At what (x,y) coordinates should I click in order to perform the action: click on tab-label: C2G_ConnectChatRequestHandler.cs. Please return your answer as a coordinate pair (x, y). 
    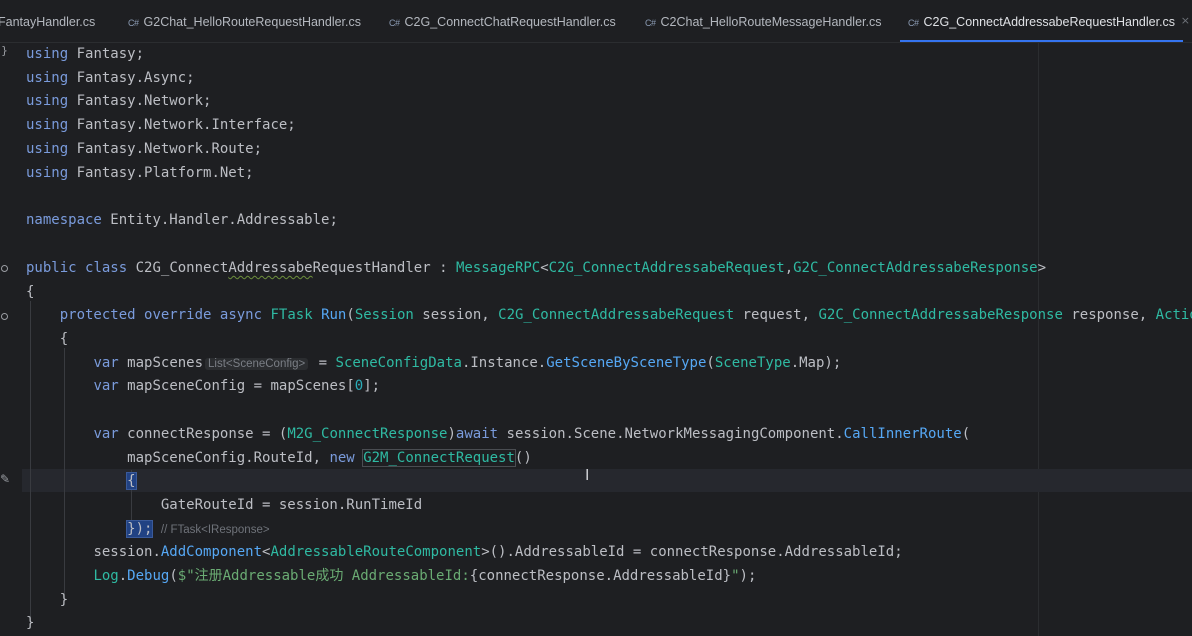
    Looking at the image, I should click on (510, 22).